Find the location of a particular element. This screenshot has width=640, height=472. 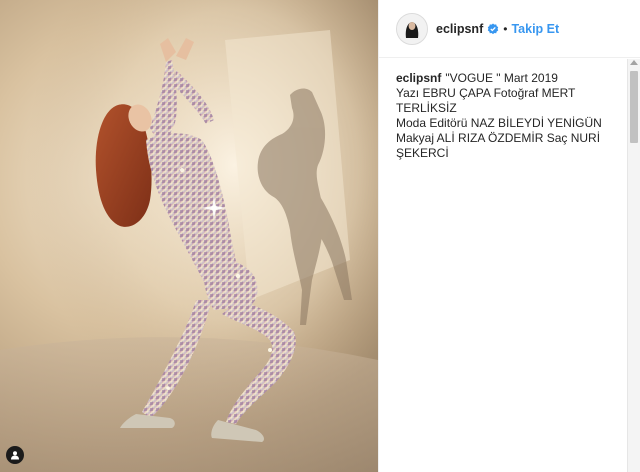

scroll-up-arrow-icon is located at coordinates (634, 62).